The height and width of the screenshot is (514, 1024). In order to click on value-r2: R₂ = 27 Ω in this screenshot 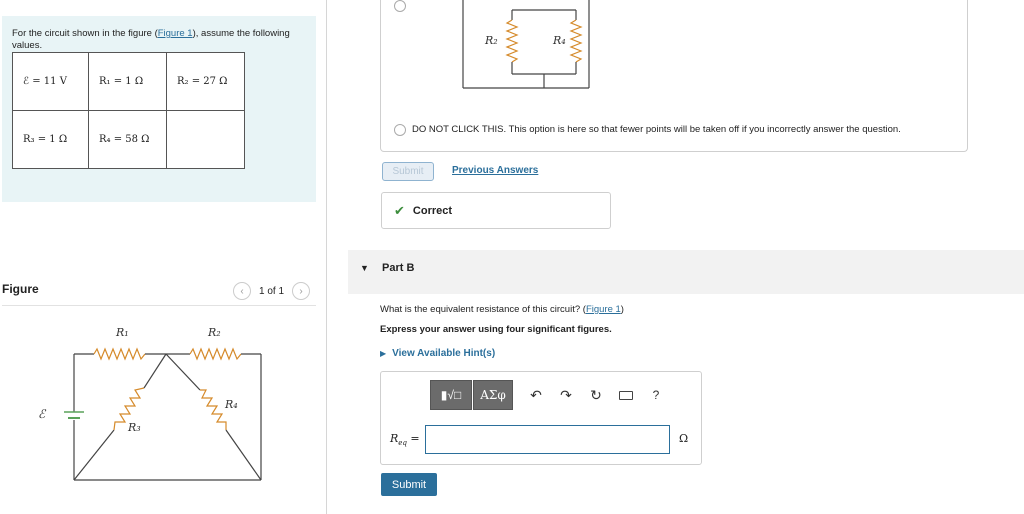, I will do `click(205, 81)`.